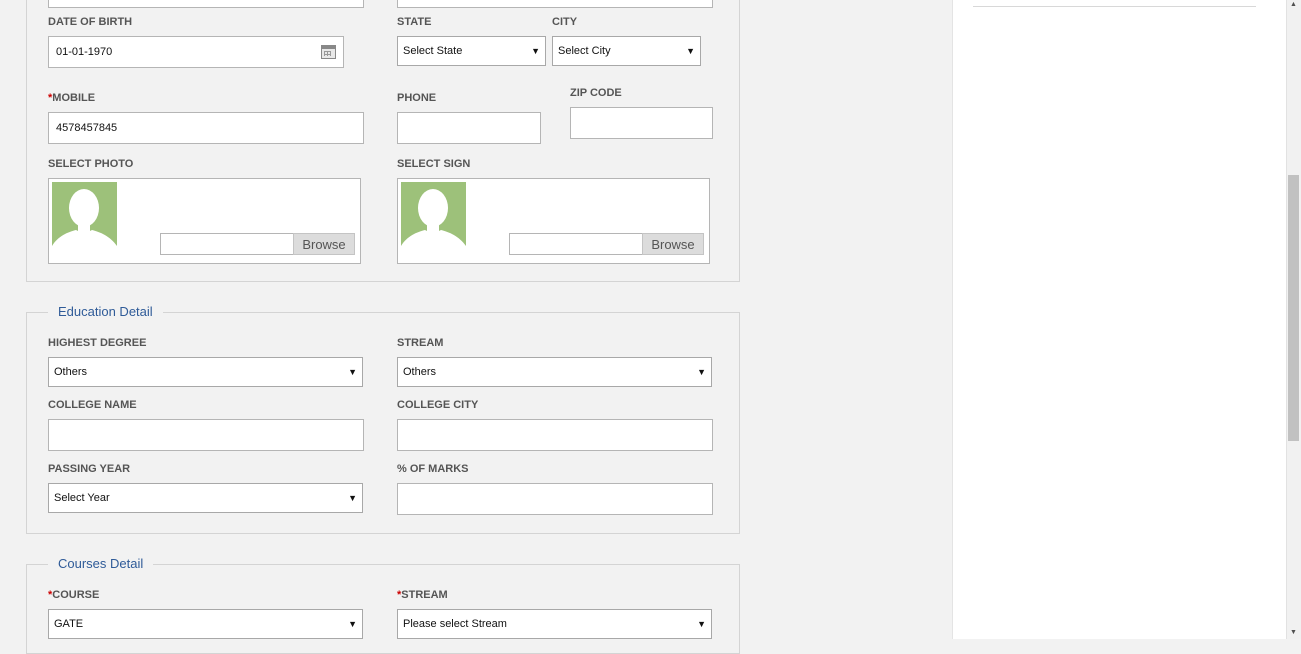 This screenshot has width=1301, height=654. I want to click on education-stream-selected: Others, so click(420, 372).